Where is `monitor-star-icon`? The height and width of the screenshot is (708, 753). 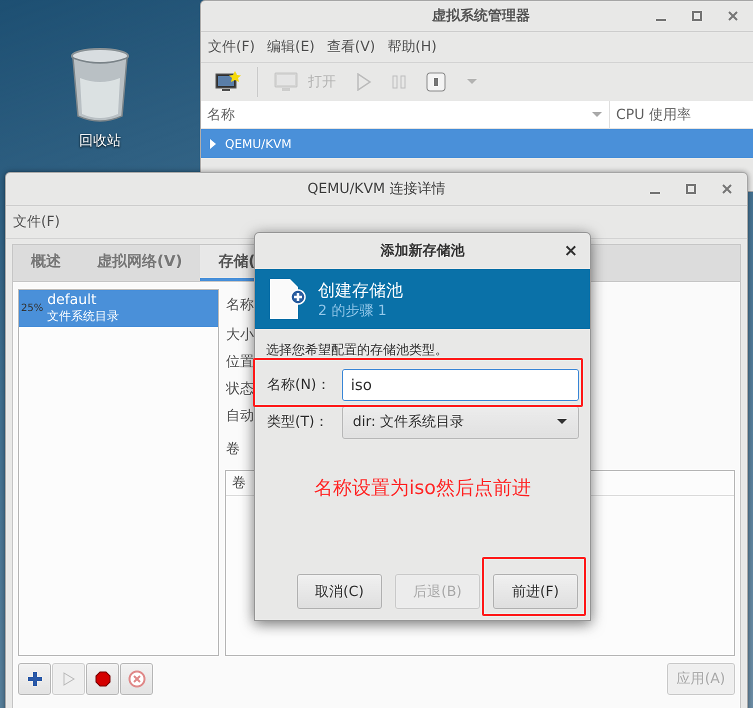 monitor-star-icon is located at coordinates (228, 82).